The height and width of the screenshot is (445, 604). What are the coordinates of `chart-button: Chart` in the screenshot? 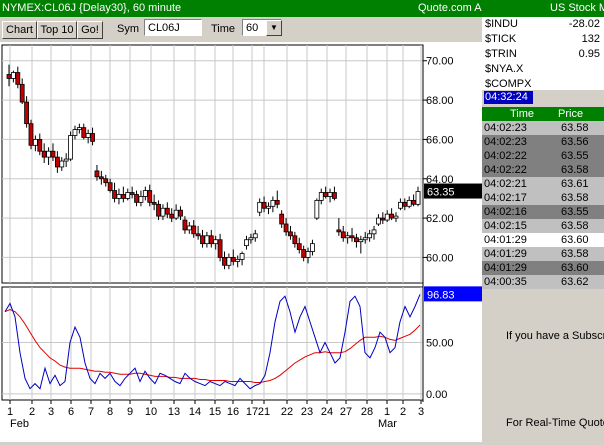 It's located at (19, 30).